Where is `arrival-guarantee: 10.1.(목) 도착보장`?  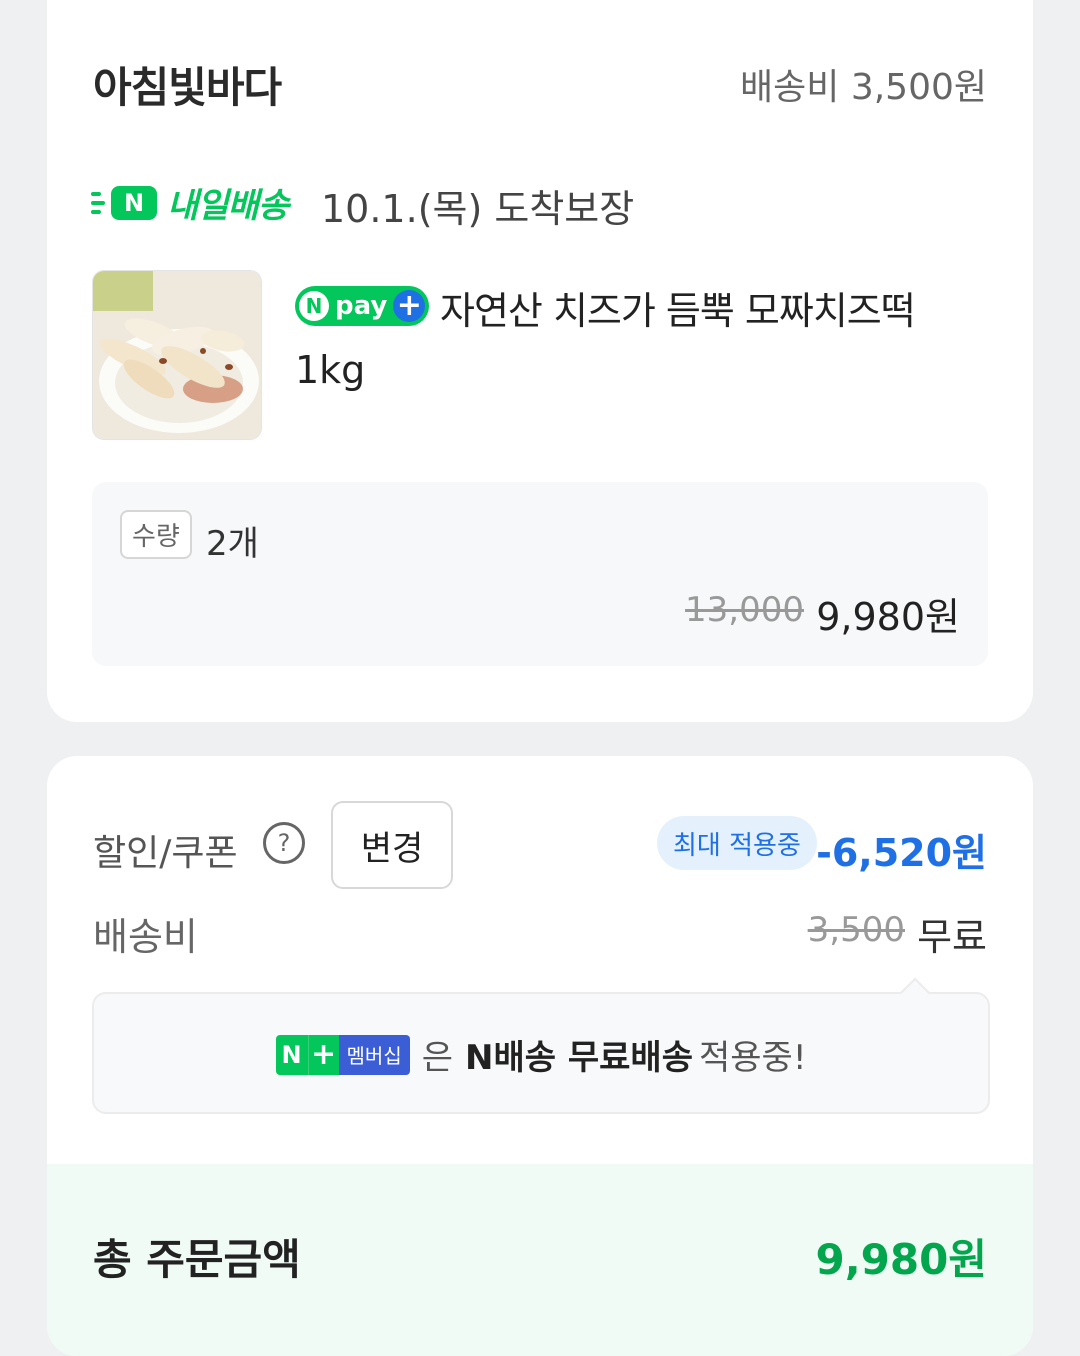 arrival-guarantee: 10.1.(목) 도착보장 is located at coordinates (478, 209).